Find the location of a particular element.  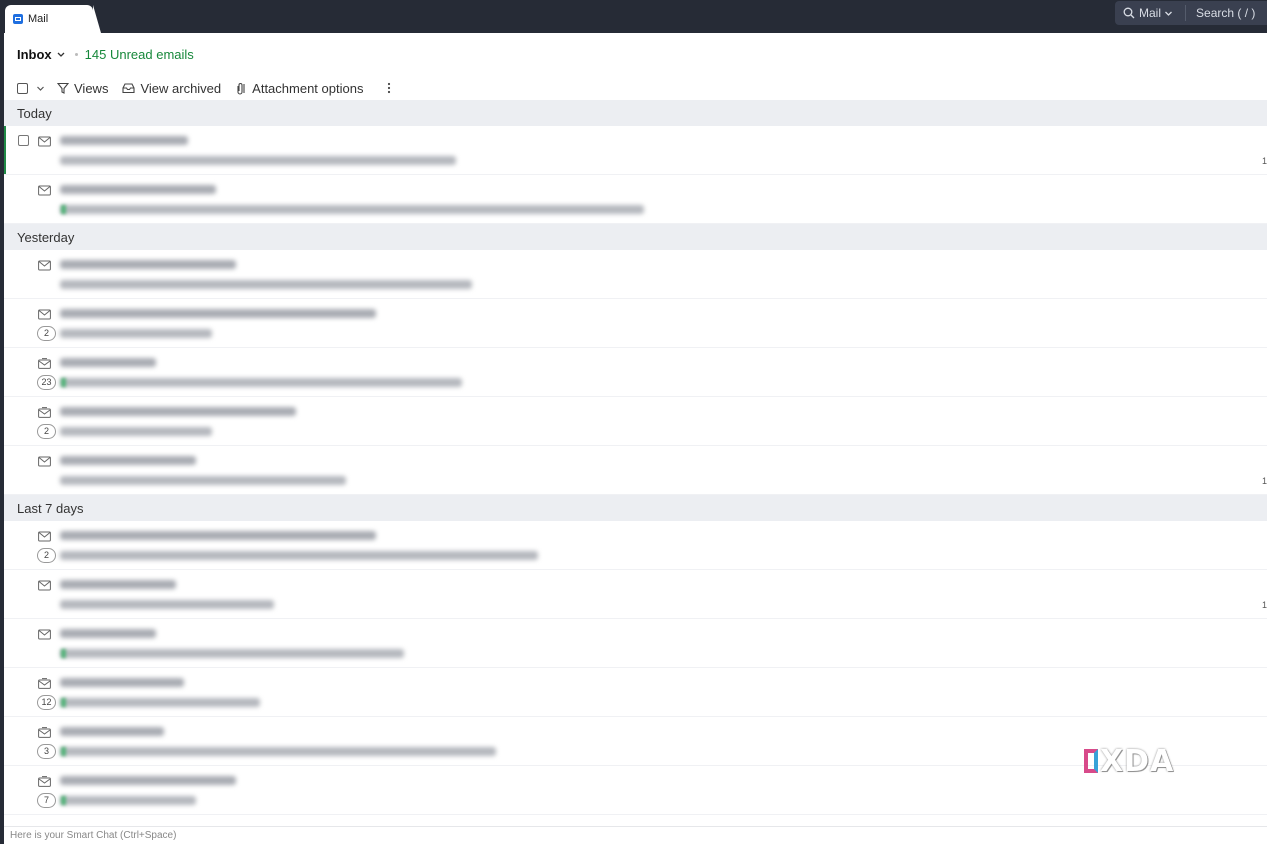

attachment-options-button: Attachment options is located at coordinates (299, 88).